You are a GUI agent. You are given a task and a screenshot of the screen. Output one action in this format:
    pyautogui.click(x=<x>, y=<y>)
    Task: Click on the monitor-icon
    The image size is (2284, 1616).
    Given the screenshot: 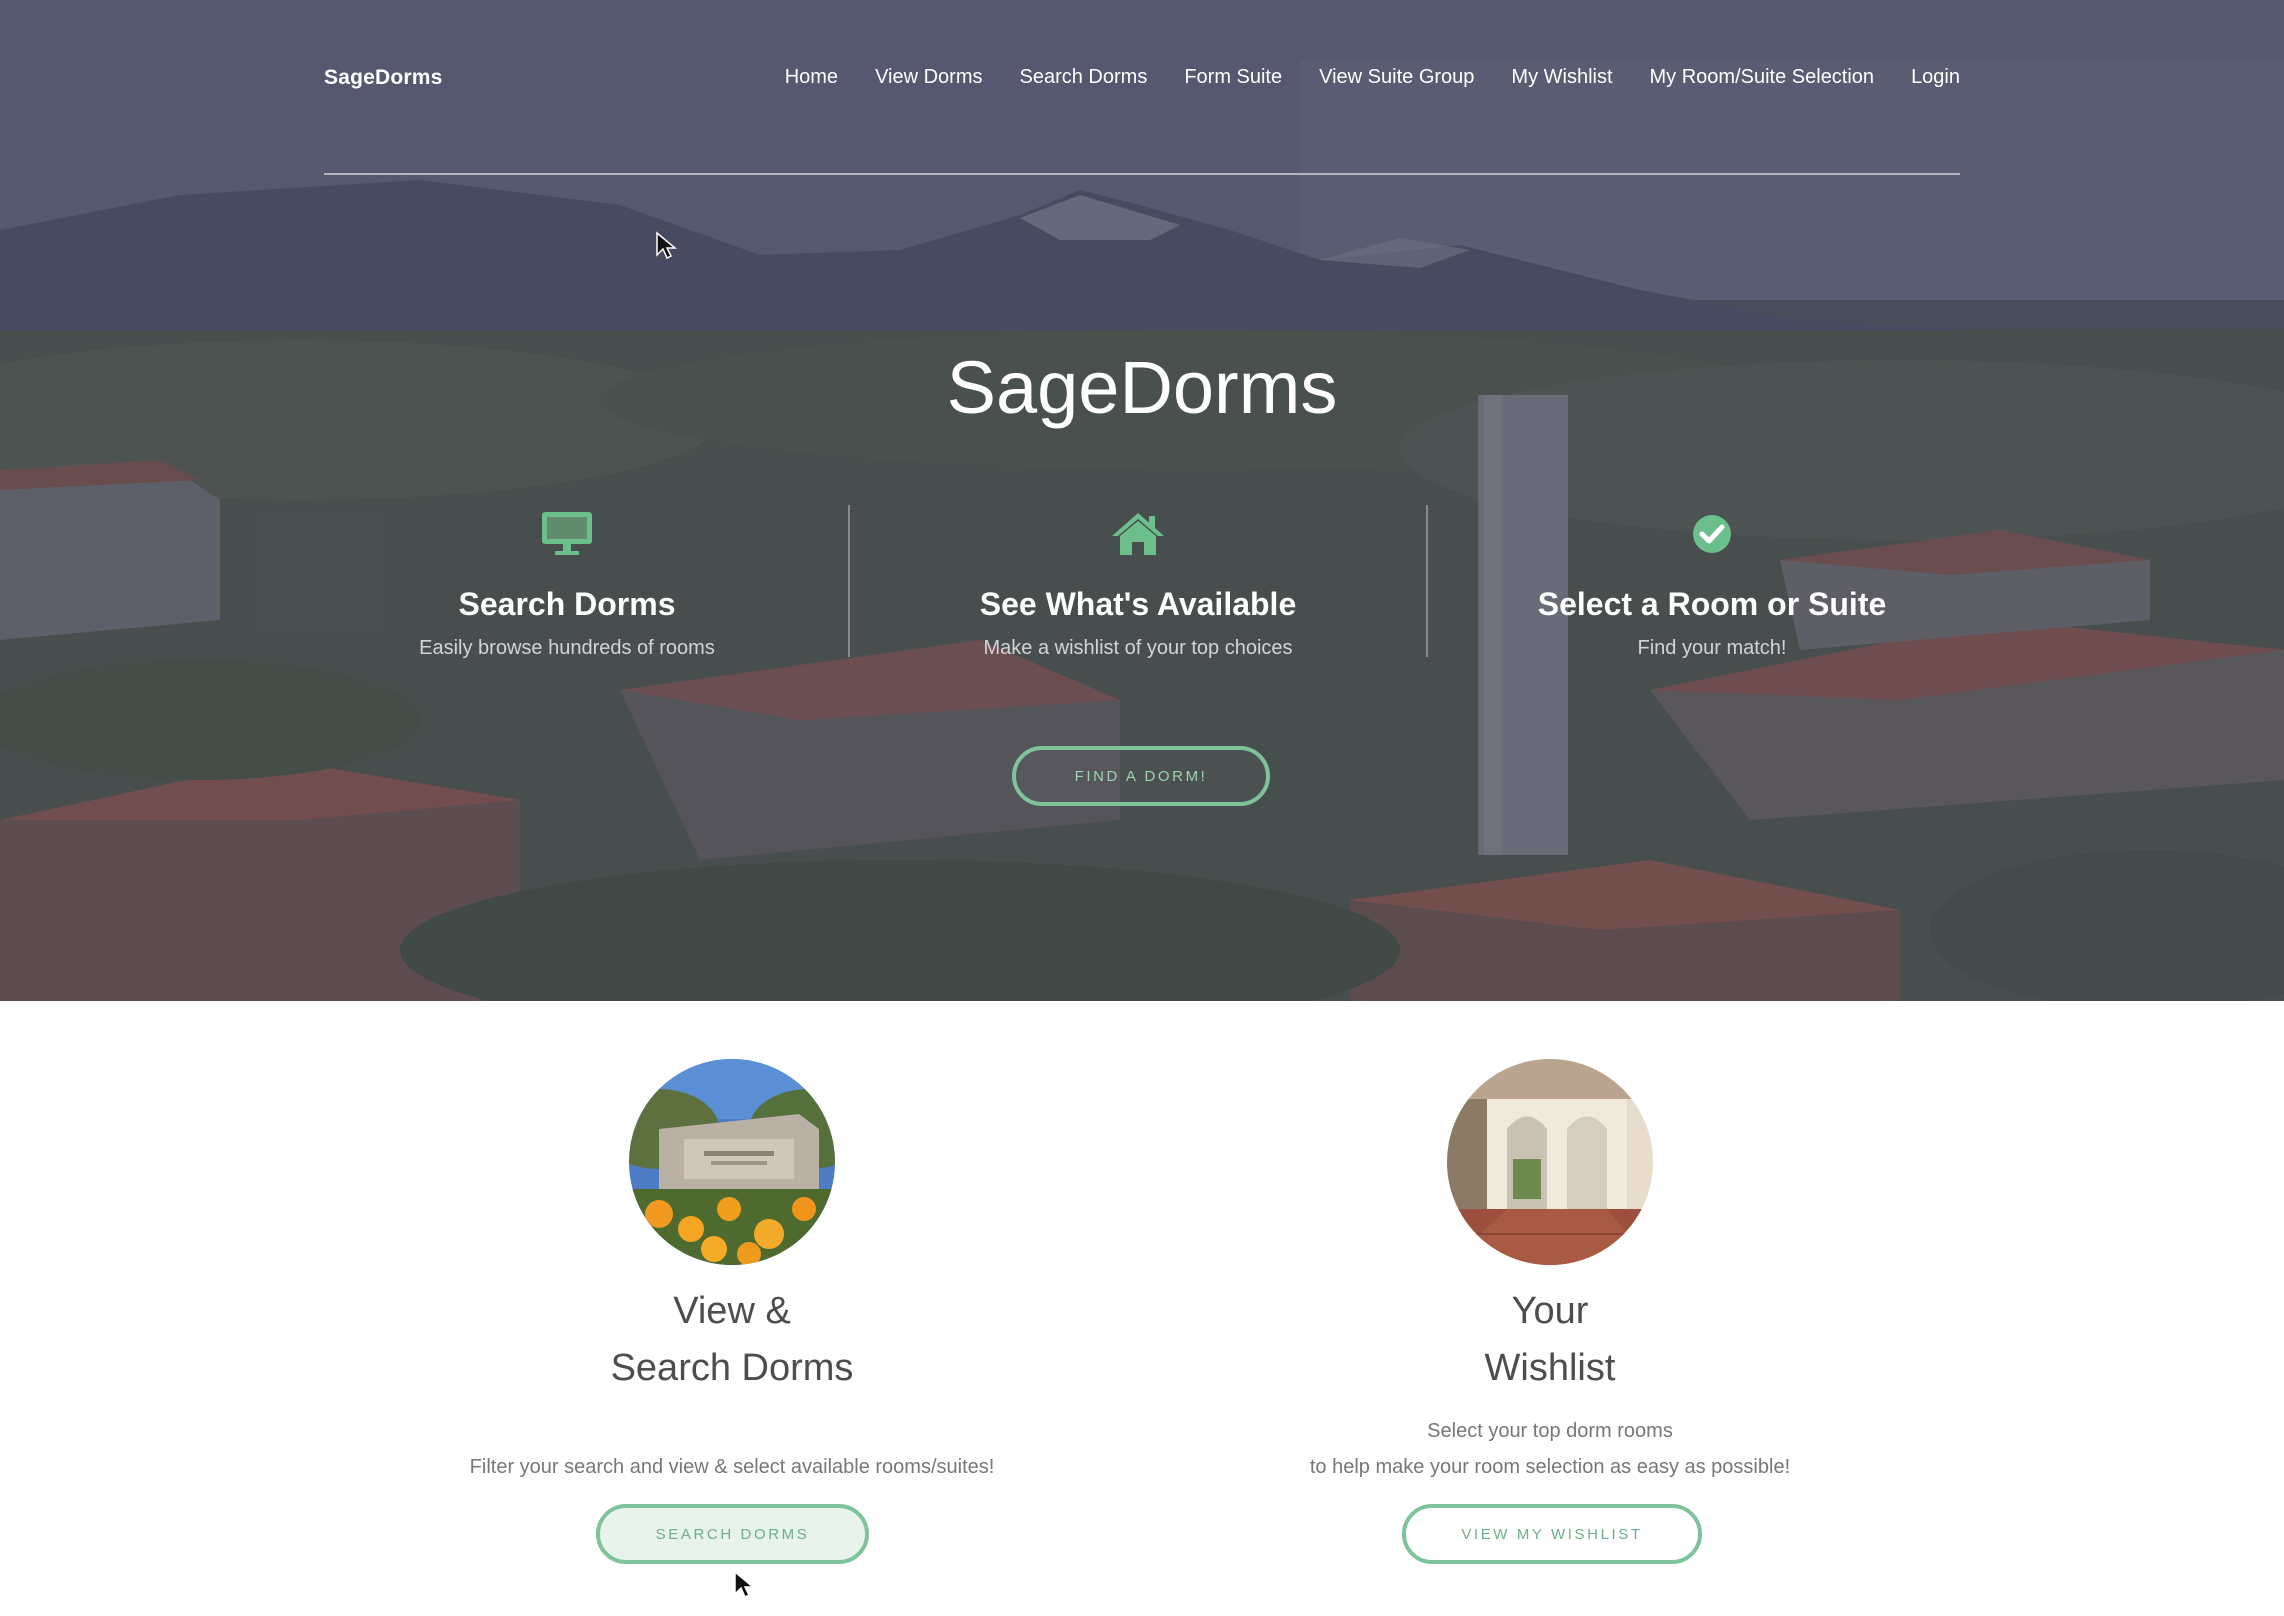 What is the action you would take?
    pyautogui.click(x=567, y=533)
    